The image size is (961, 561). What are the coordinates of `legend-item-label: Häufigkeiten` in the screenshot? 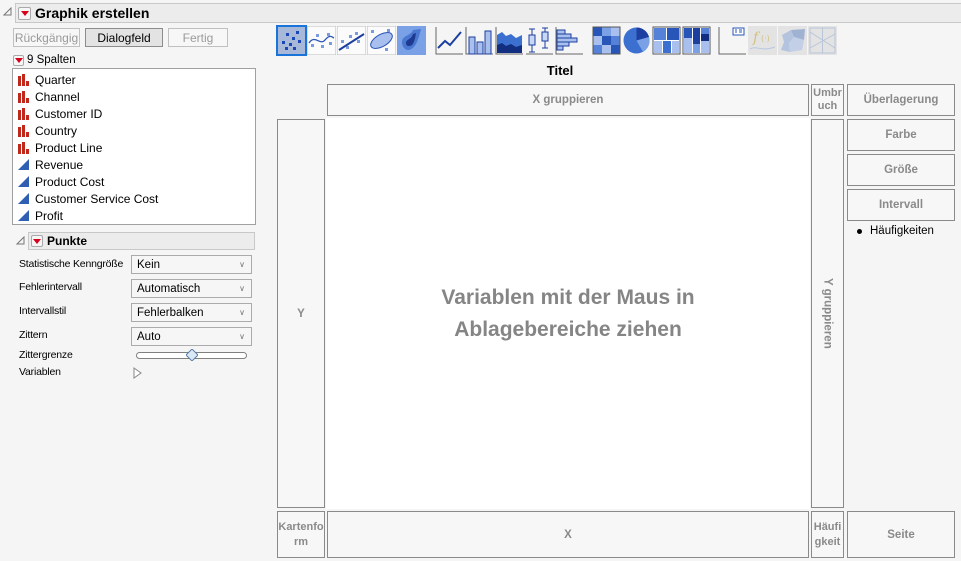 It's located at (902, 231).